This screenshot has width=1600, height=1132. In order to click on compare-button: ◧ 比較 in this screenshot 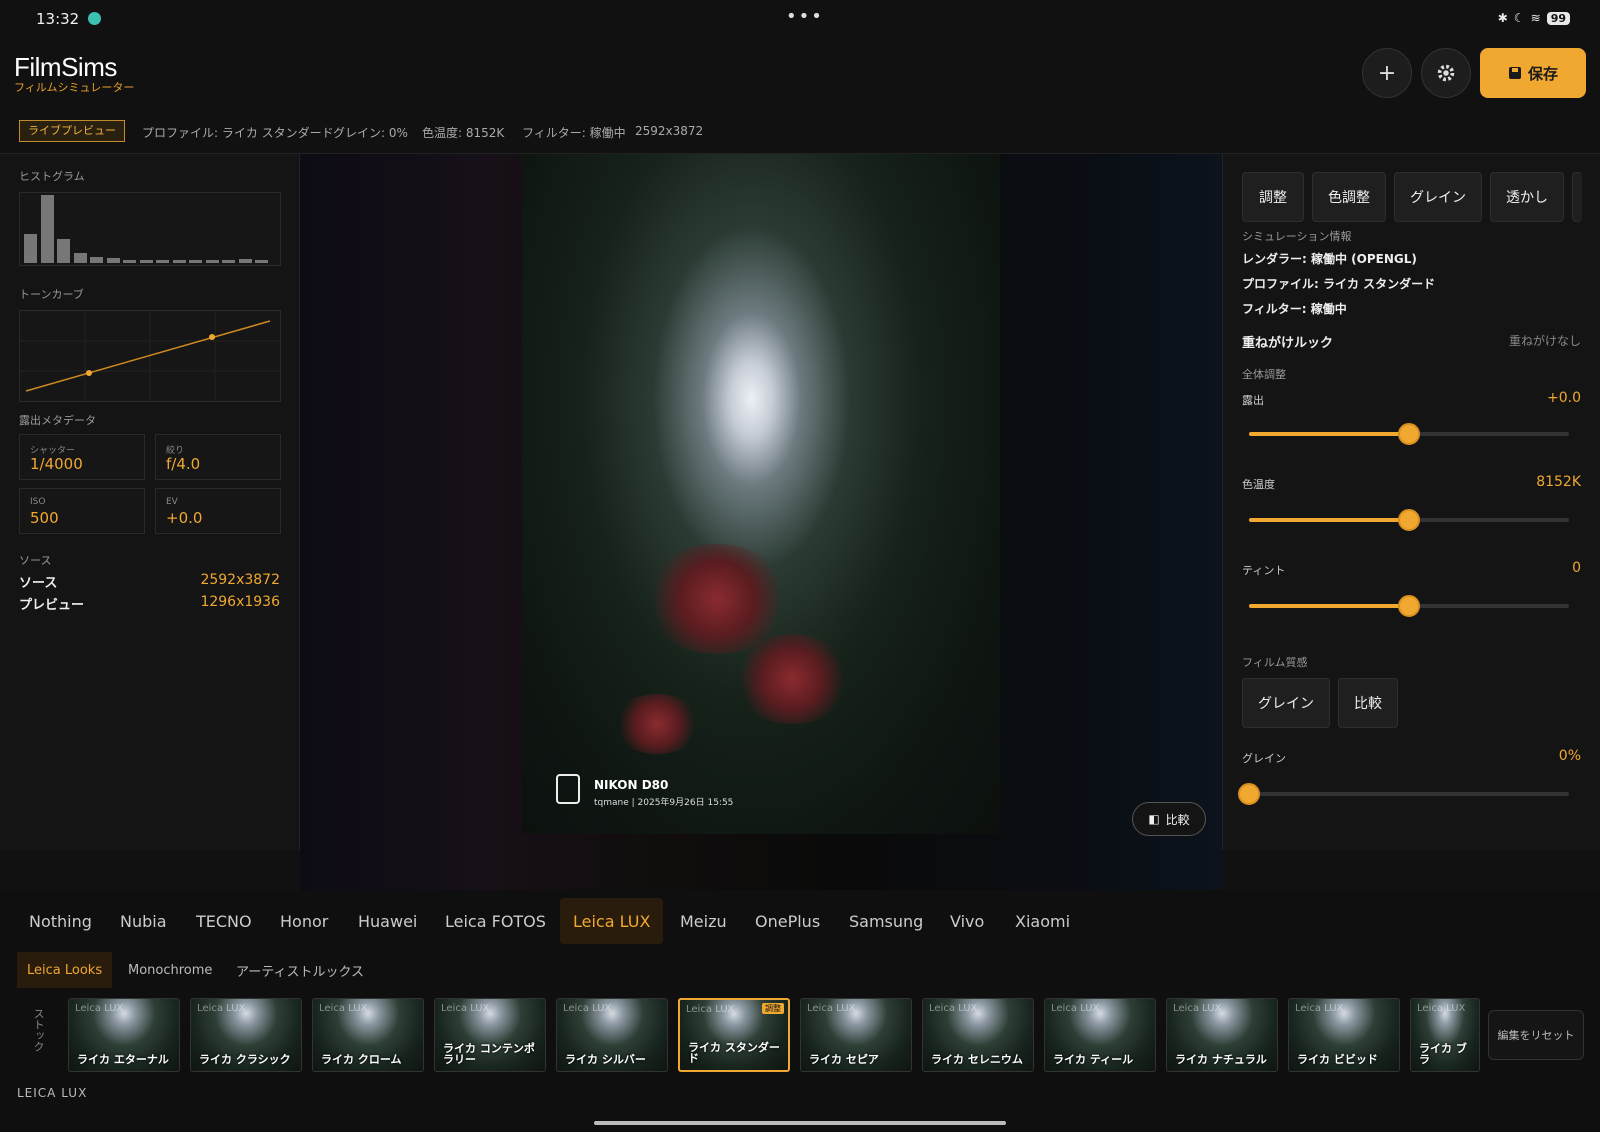, I will do `click(1169, 819)`.